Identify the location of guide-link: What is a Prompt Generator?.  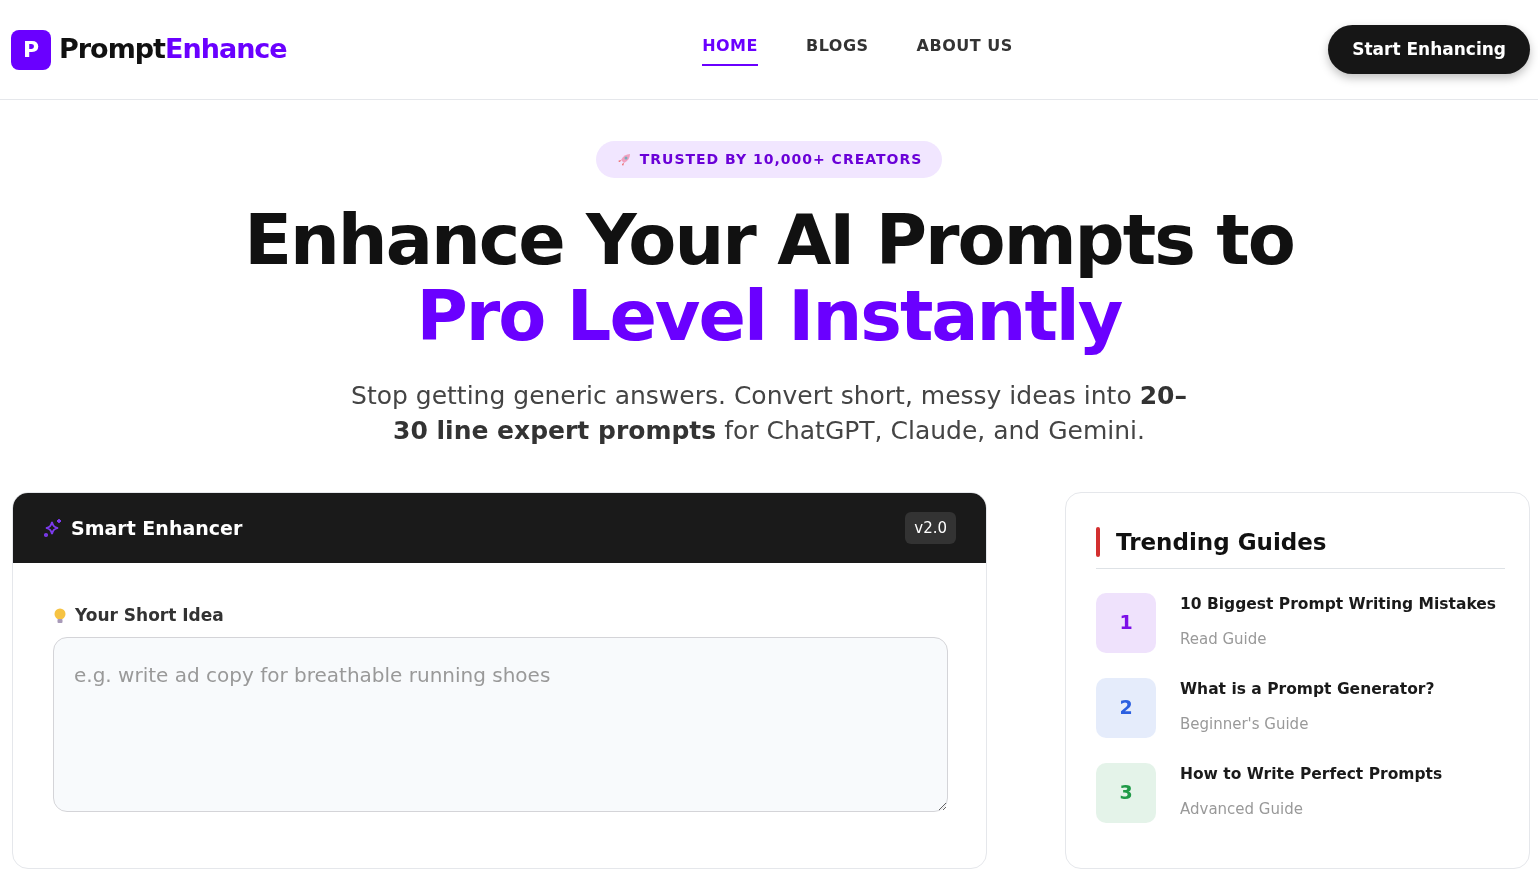
(1307, 689).